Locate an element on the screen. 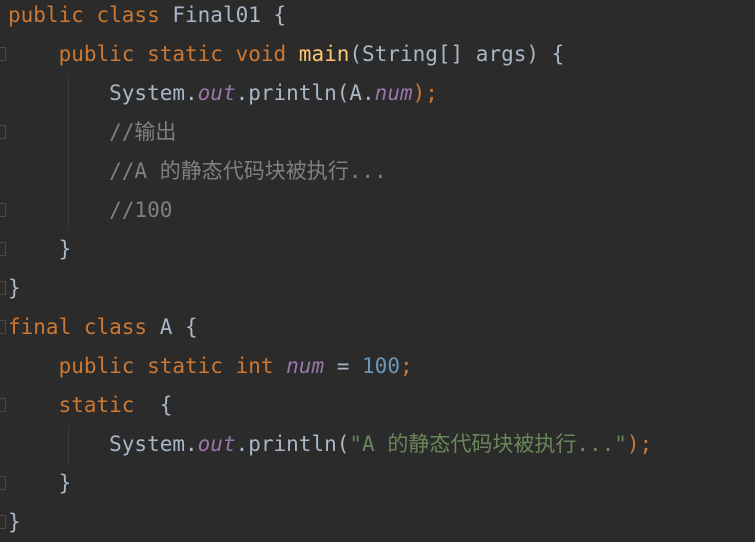 Image resolution: width=755 pixels, height=542 pixels. code-token: A { is located at coordinates (178, 327).